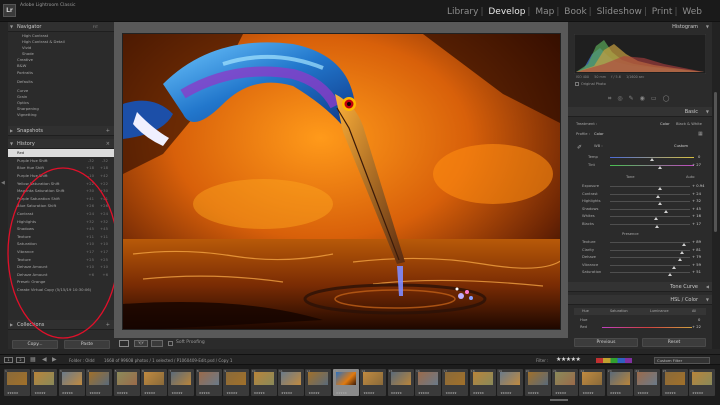 This screenshot has width=720, height=405. I want to click on hsl-header: HSL / Color ▼, so click(640, 300).